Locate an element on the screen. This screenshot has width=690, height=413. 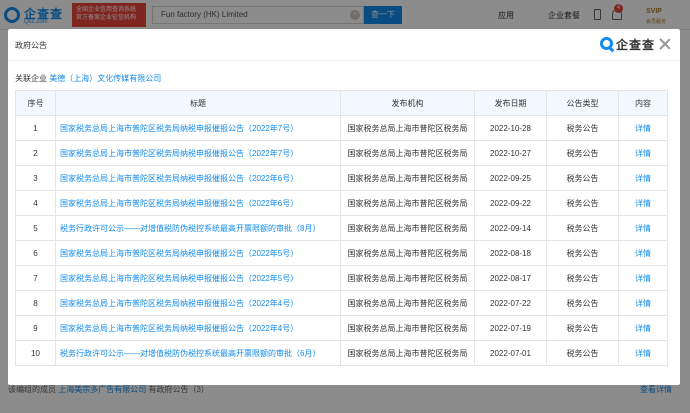
row-number: 3 is located at coordinates (35, 178).